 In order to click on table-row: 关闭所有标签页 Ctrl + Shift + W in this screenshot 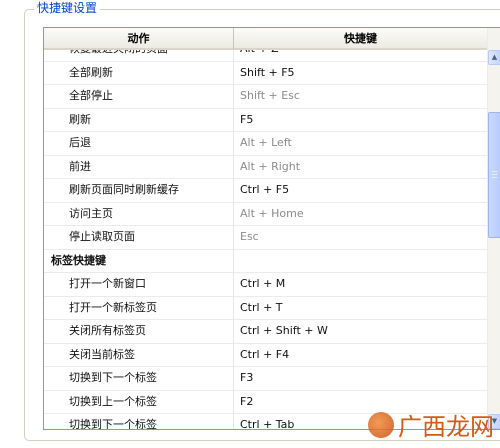, I will do `click(266, 332)`.